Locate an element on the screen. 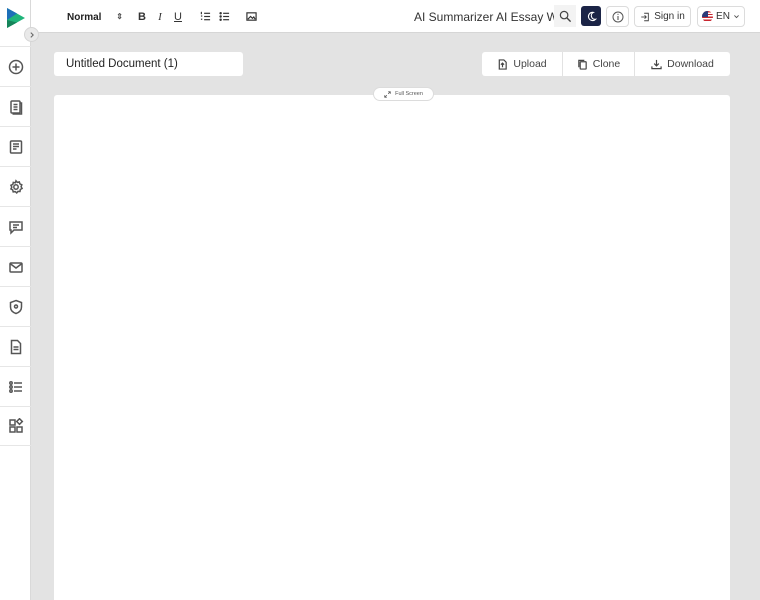 Image resolution: width=760 pixels, height=600 pixels. text-format-value: Normal is located at coordinates (84, 17).